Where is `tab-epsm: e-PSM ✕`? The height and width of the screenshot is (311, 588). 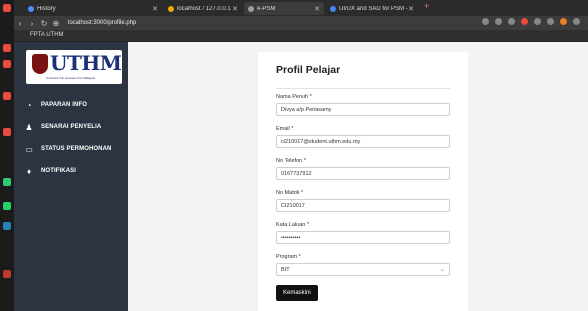
tab-epsm: e-PSM ✕ is located at coordinates (284, 8).